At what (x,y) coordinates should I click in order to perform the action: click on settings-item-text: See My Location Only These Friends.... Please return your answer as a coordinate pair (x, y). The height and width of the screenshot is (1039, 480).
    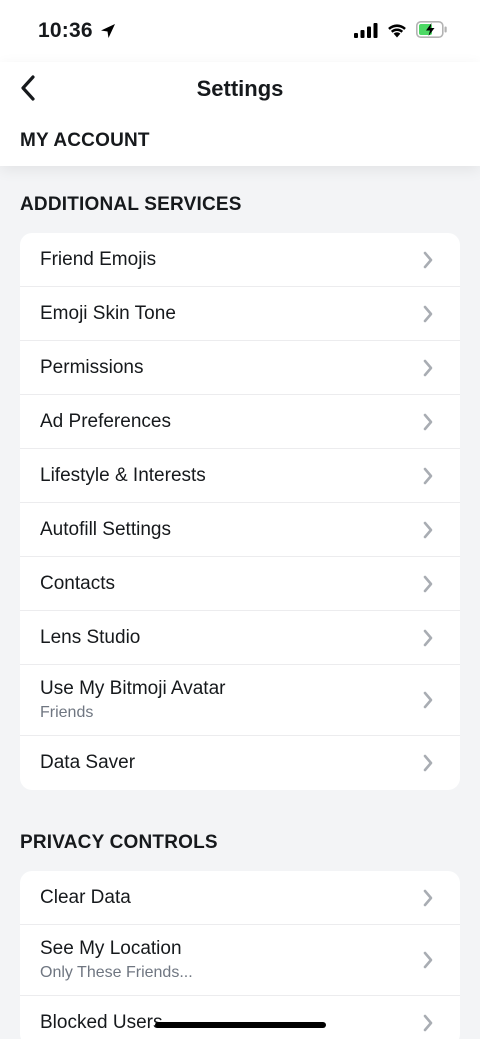
    Looking at the image, I should click on (116, 960).